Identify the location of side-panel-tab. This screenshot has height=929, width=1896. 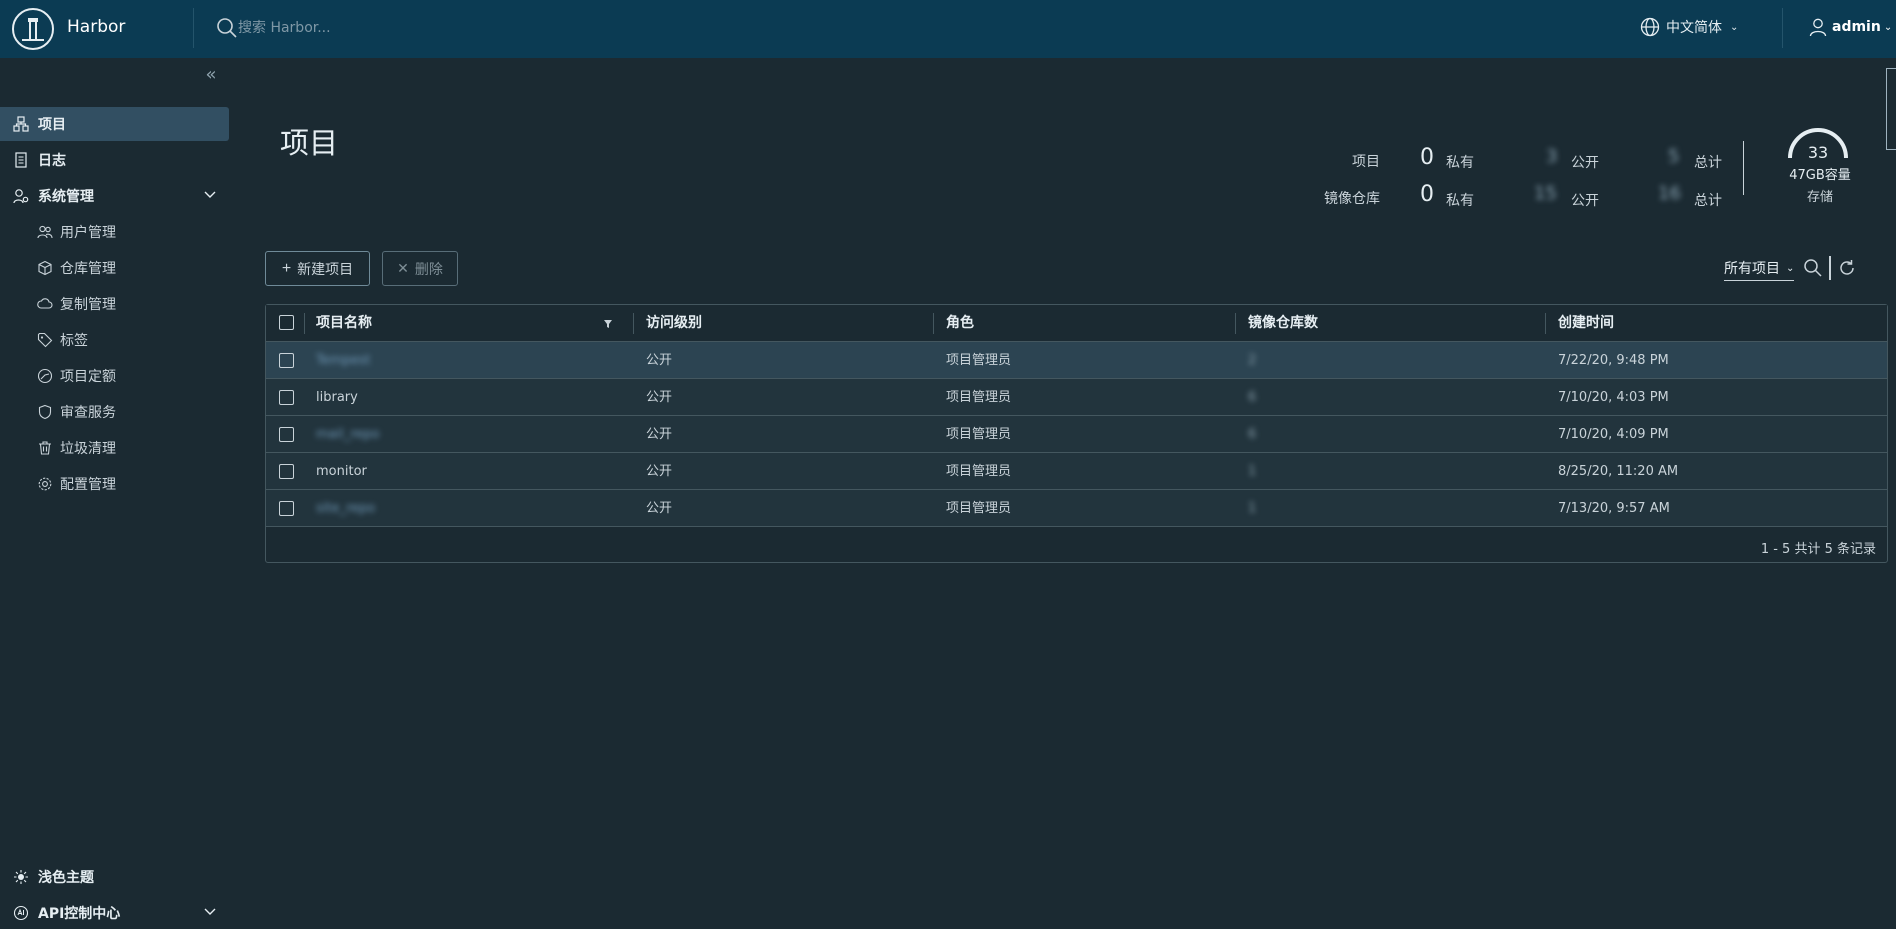
(1891, 109).